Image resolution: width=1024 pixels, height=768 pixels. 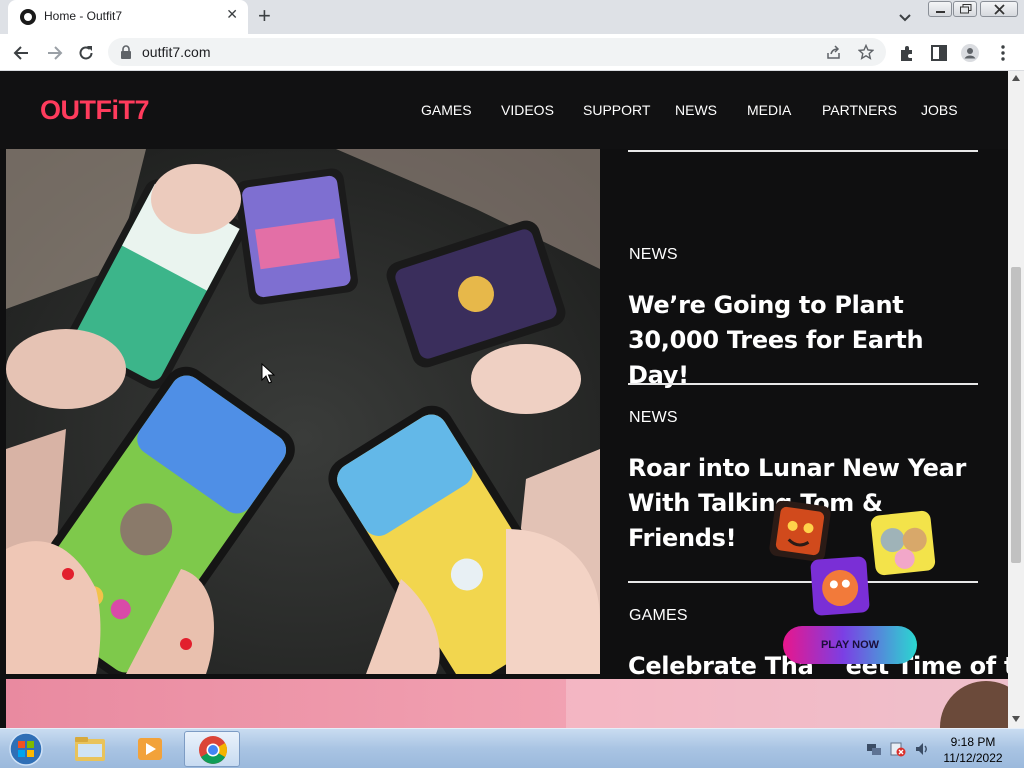 I want to click on close-window-button, so click(x=999, y=9).